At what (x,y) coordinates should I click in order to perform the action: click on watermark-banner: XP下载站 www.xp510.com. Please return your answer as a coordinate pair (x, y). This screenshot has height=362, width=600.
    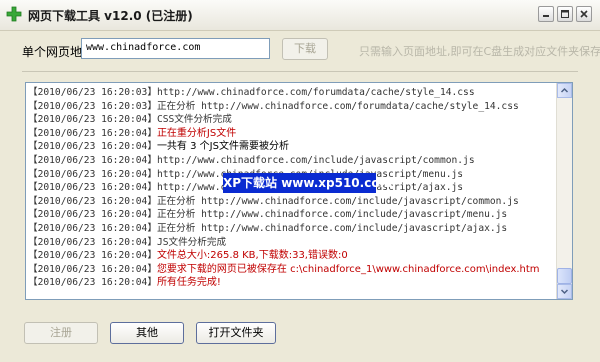
    Looking at the image, I should click on (307, 183).